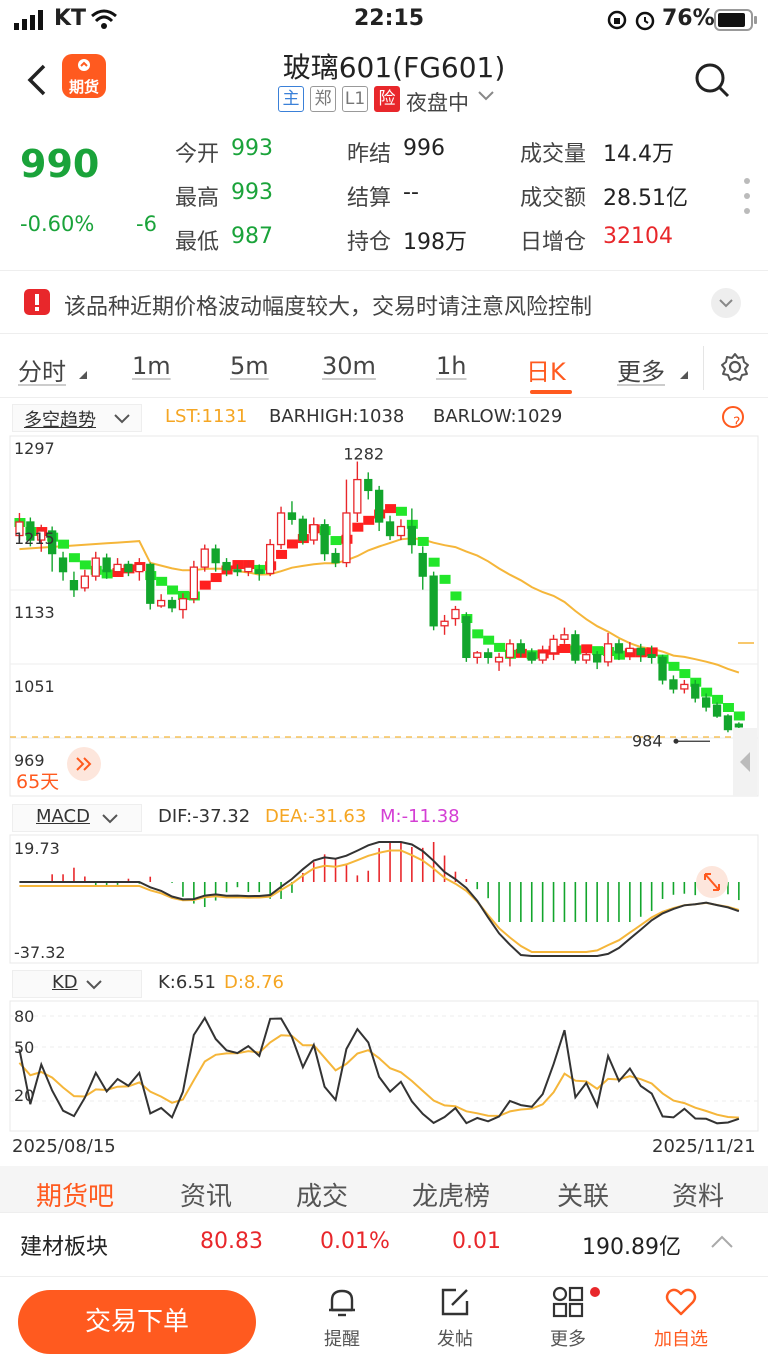  I want to click on tab-1h: 1h, so click(451, 366).